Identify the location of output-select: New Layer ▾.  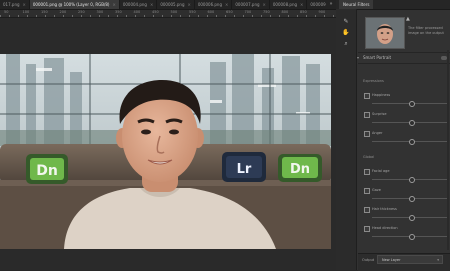
(410, 259).